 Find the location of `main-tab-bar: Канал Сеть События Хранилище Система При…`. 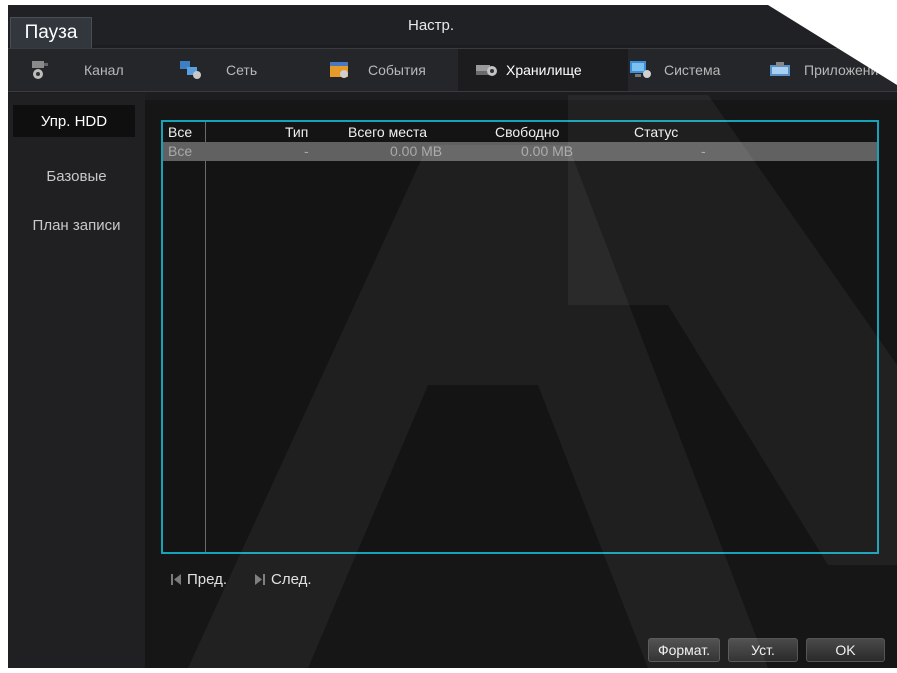

main-tab-bar: Канал Сеть События Хранилище Система При… is located at coordinates (452, 70).